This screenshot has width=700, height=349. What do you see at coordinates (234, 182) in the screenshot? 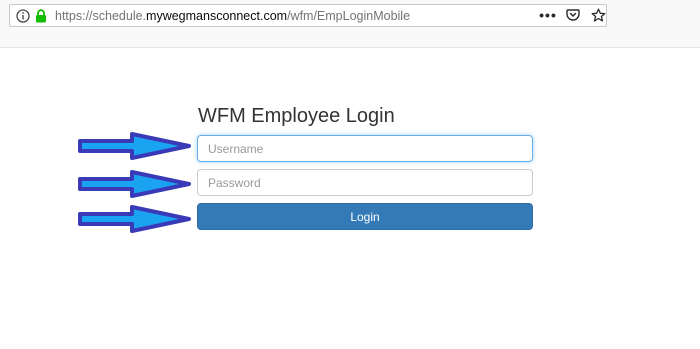
I see `password-placeholder: Password` at bounding box center [234, 182].